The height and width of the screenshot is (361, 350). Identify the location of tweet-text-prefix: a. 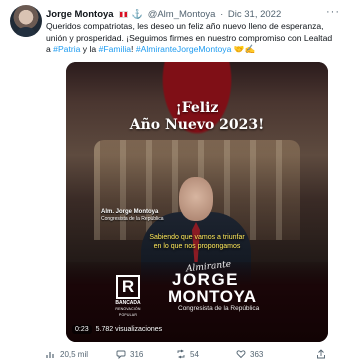
(48, 49).